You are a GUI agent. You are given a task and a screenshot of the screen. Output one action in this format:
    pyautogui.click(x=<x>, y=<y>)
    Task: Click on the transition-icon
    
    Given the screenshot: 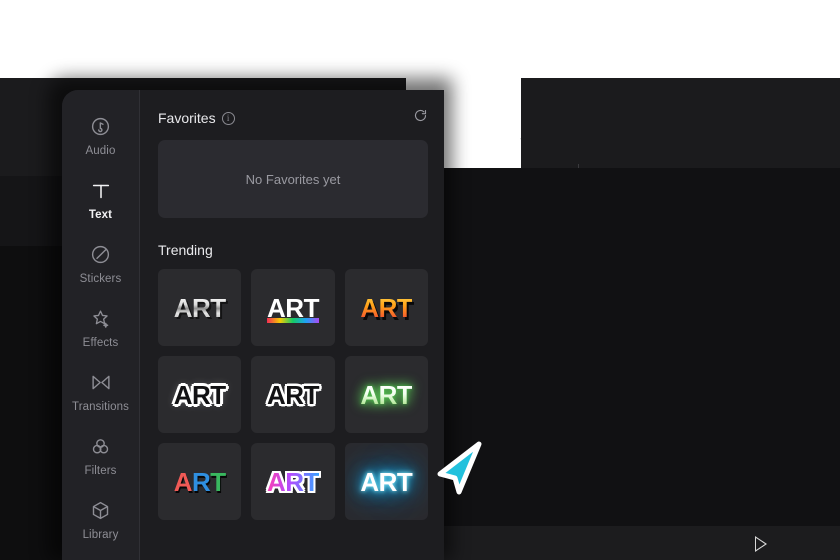 What is the action you would take?
    pyautogui.click(x=101, y=383)
    